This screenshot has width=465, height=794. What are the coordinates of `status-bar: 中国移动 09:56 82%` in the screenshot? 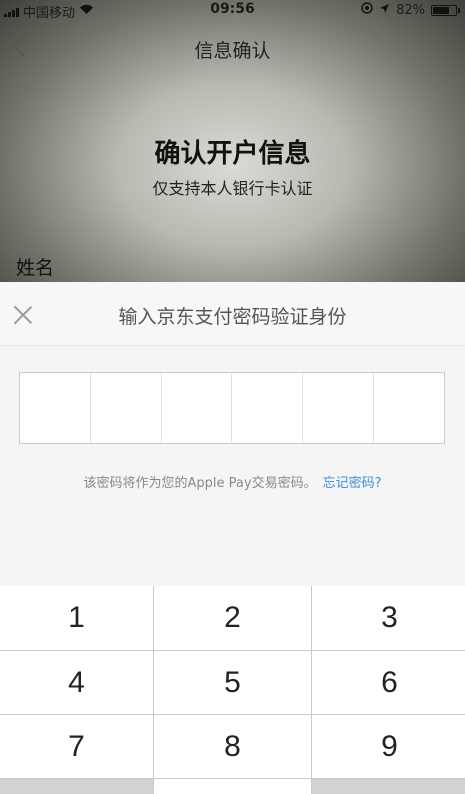 It's located at (232, 10).